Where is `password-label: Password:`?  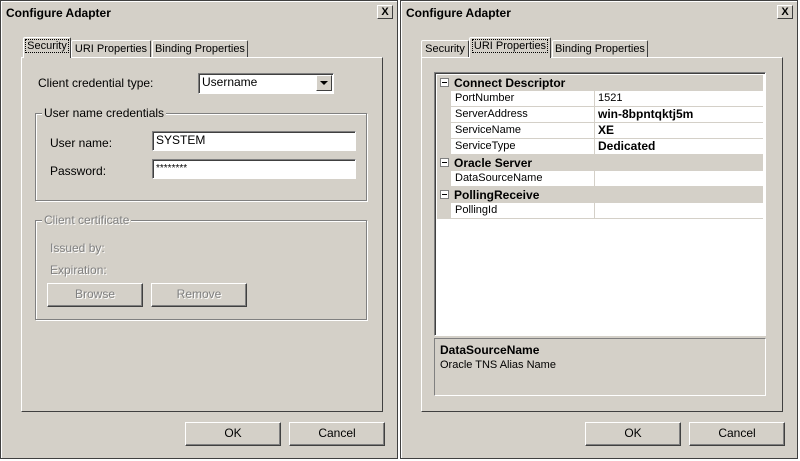
password-label: Password: is located at coordinates (78, 171).